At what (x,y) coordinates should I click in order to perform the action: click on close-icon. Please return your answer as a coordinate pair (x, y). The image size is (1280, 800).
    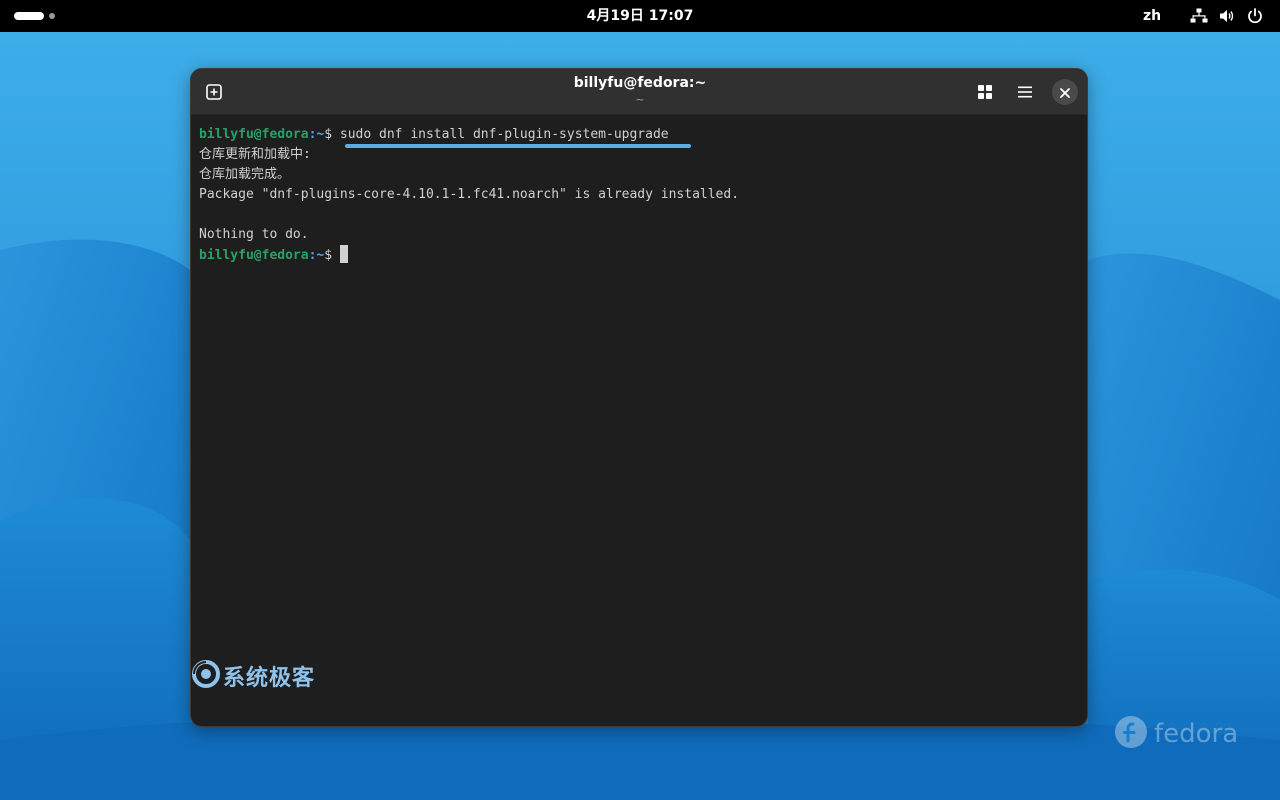
    Looking at the image, I should click on (1065, 92).